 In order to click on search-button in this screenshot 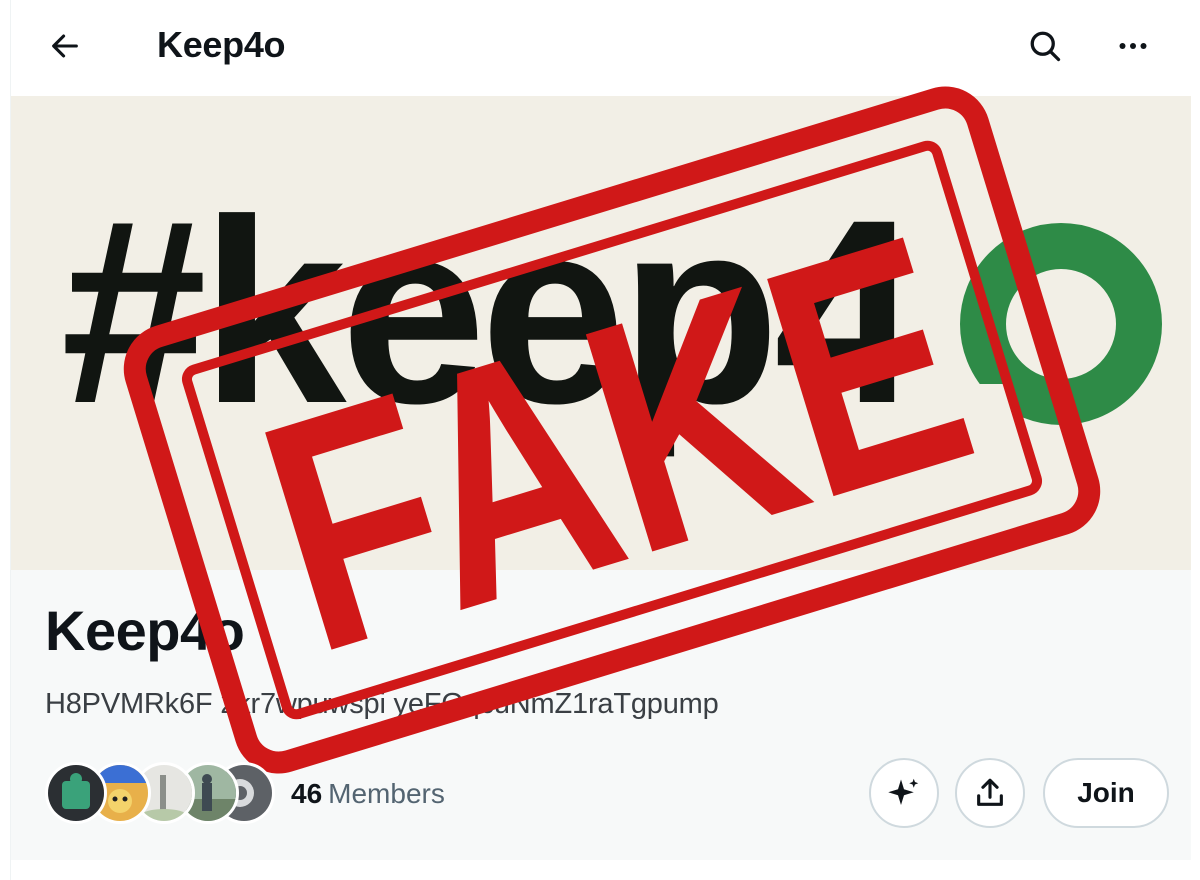, I will do `click(1045, 46)`.